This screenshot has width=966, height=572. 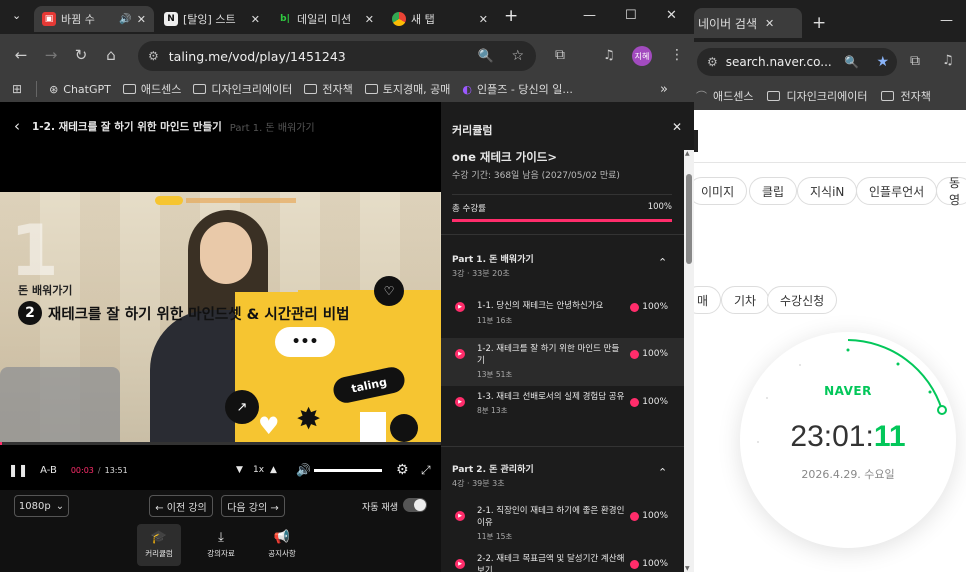 I want to click on video-number-badge: 2, so click(x=30, y=313).